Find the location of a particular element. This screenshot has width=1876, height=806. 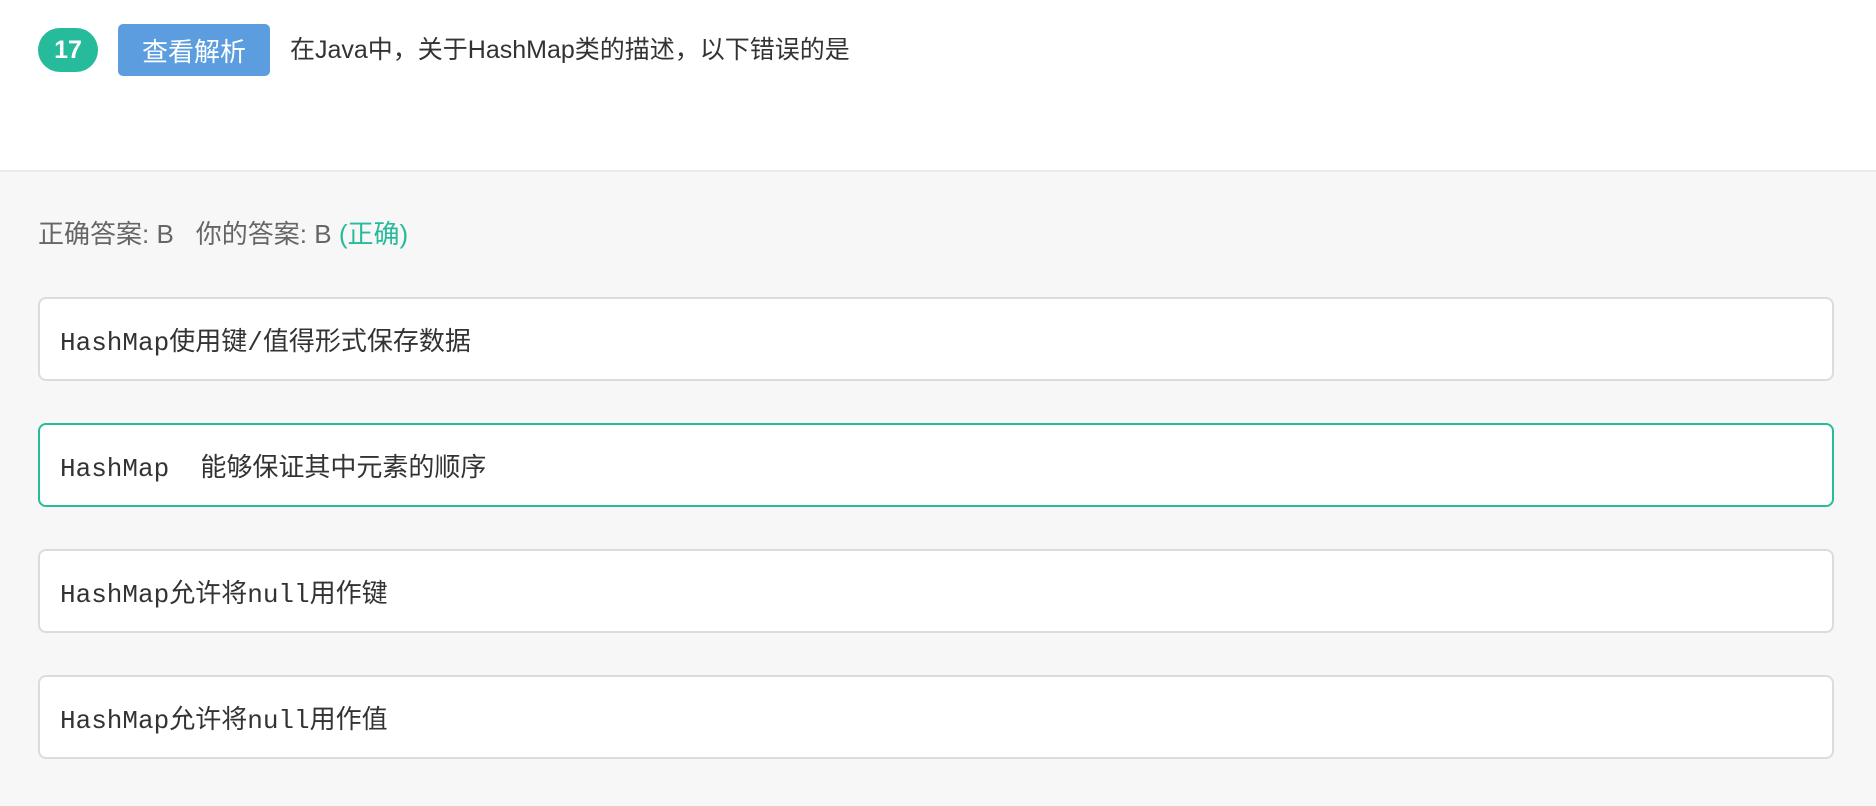

option-c: HashMap允许将null用作键 is located at coordinates (936, 591).